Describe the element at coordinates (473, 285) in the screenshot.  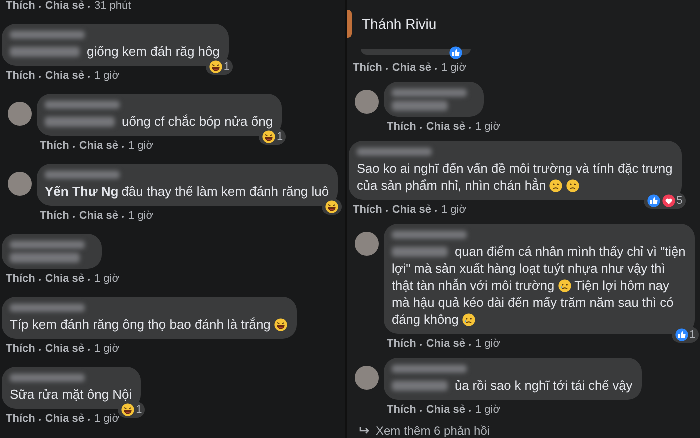
I see `comment-text: thật tàn nhẫn với môi trường` at that location.